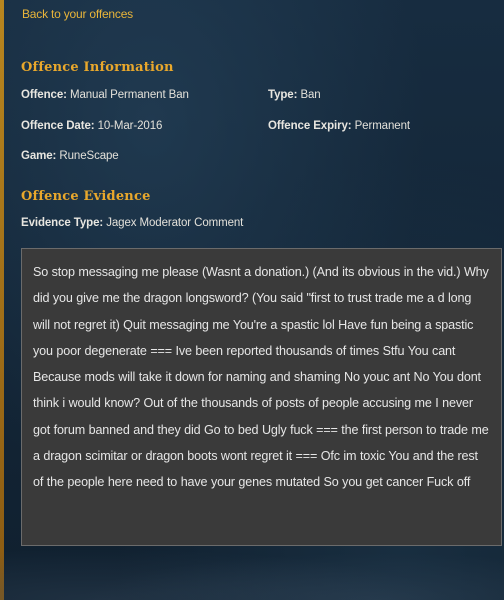 The image size is (504, 600). Describe the element at coordinates (252, 570) in the screenshot. I see `background-texture` at that location.